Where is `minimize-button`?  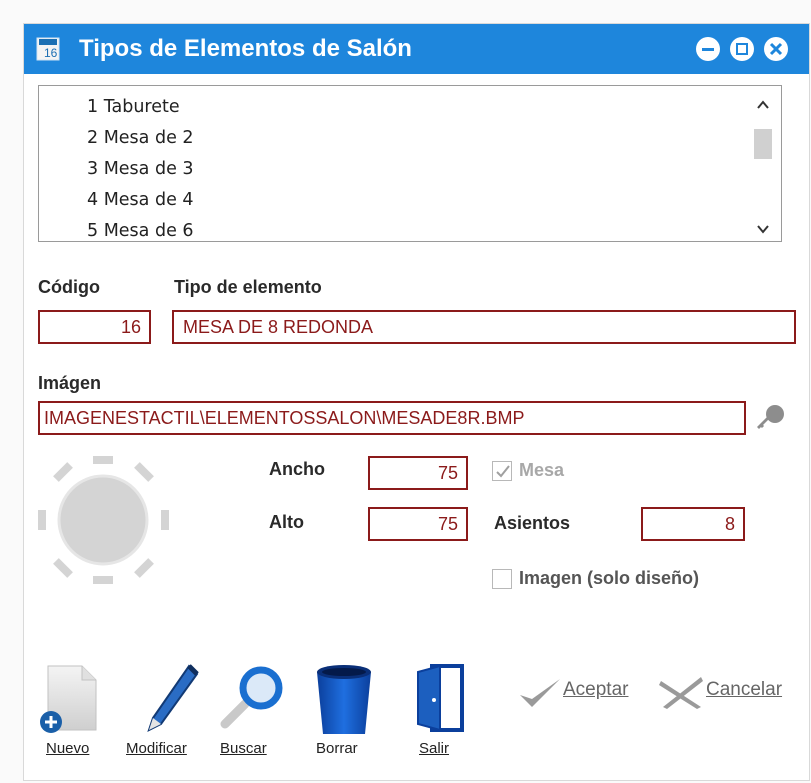
minimize-button is located at coordinates (708, 49).